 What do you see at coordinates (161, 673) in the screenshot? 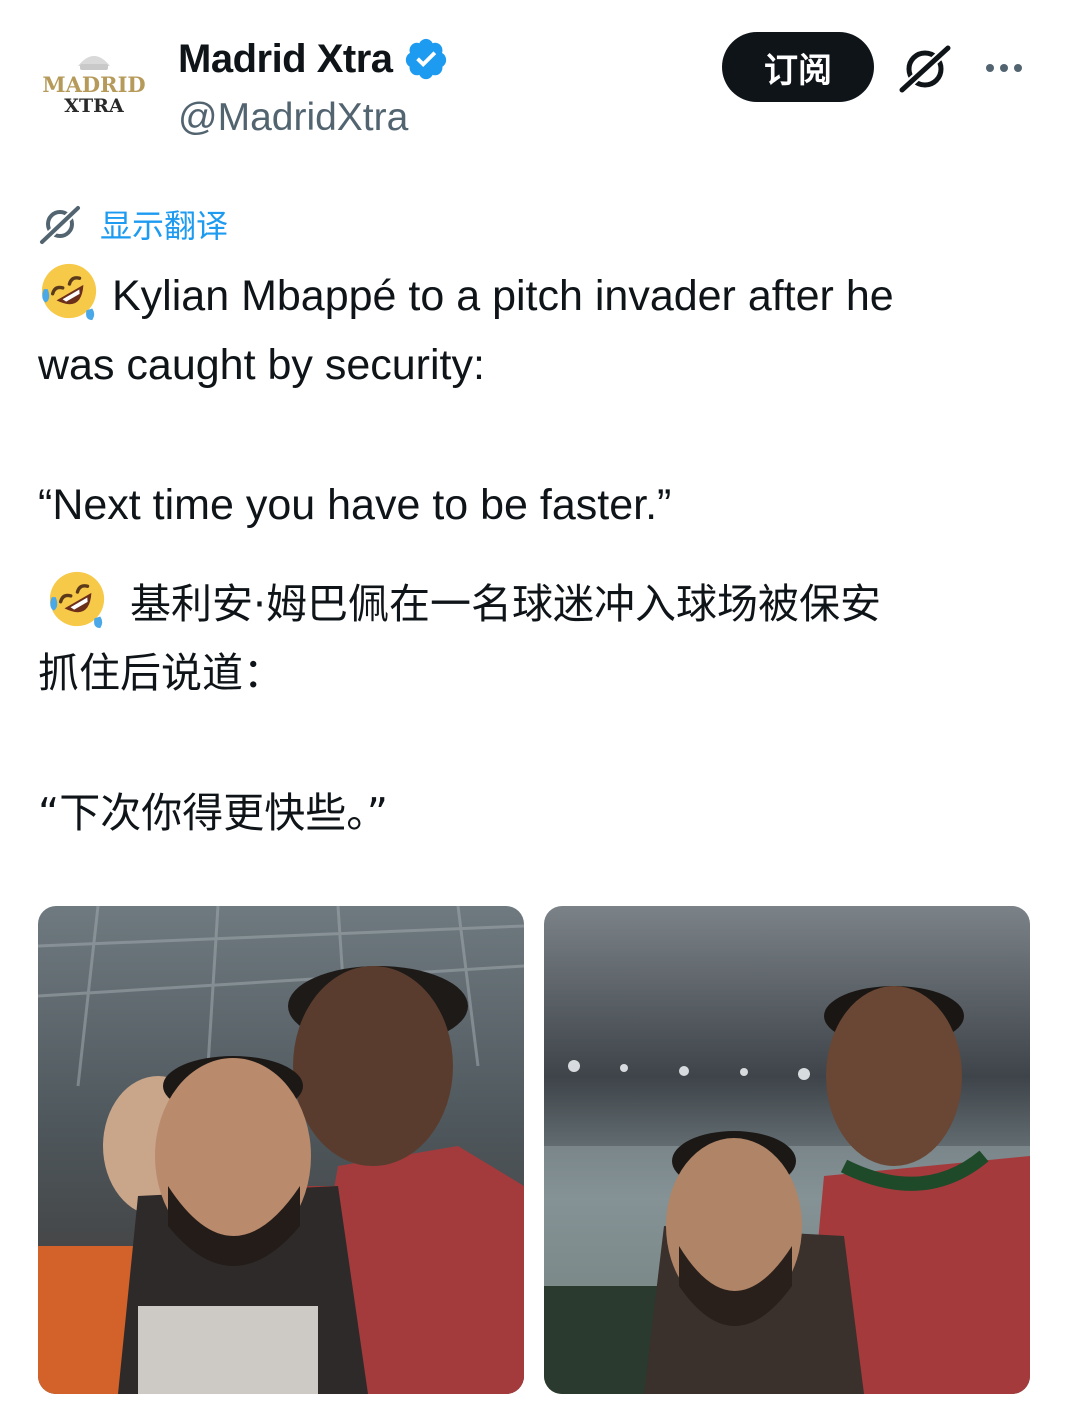
I see `tweet-zh-line2: 抓住后说道：` at bounding box center [161, 673].